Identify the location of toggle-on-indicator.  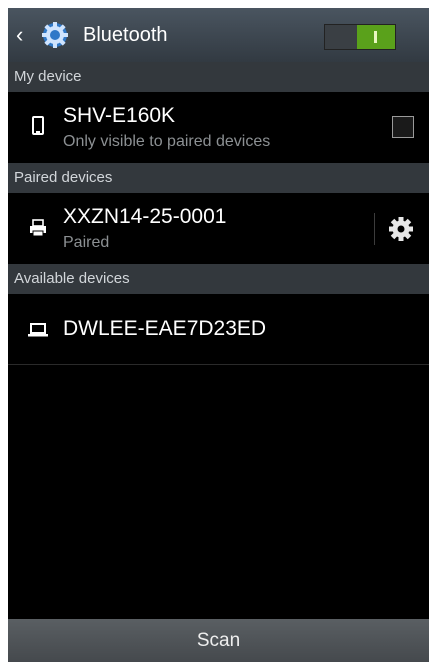
(376, 37).